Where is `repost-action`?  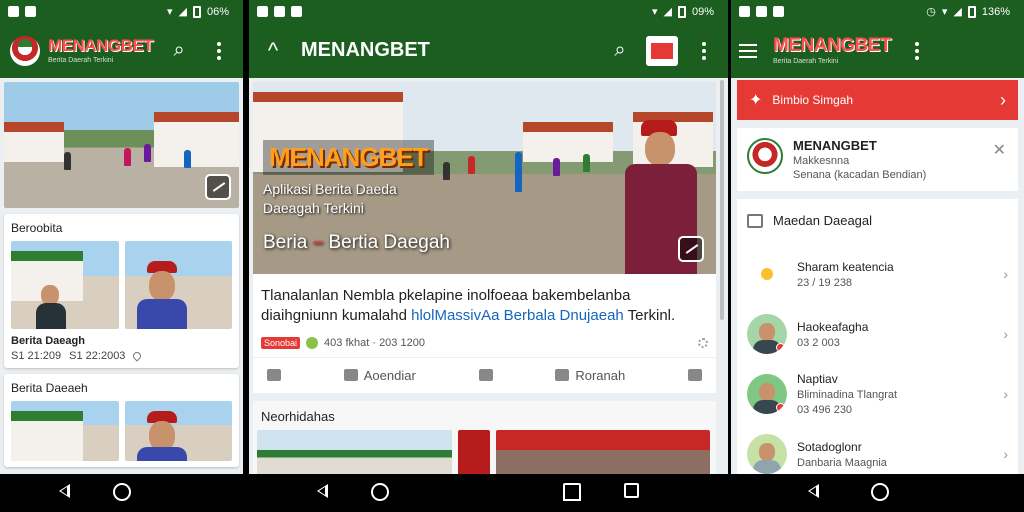 repost-action is located at coordinates (485, 375).